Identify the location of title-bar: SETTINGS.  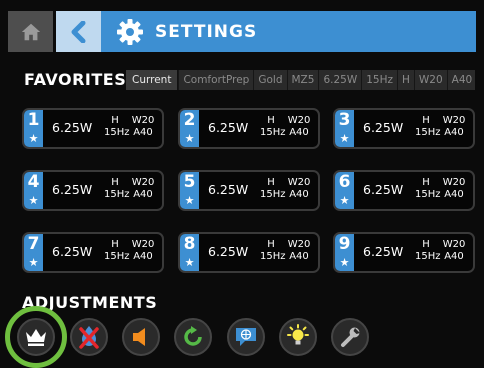
(288, 31).